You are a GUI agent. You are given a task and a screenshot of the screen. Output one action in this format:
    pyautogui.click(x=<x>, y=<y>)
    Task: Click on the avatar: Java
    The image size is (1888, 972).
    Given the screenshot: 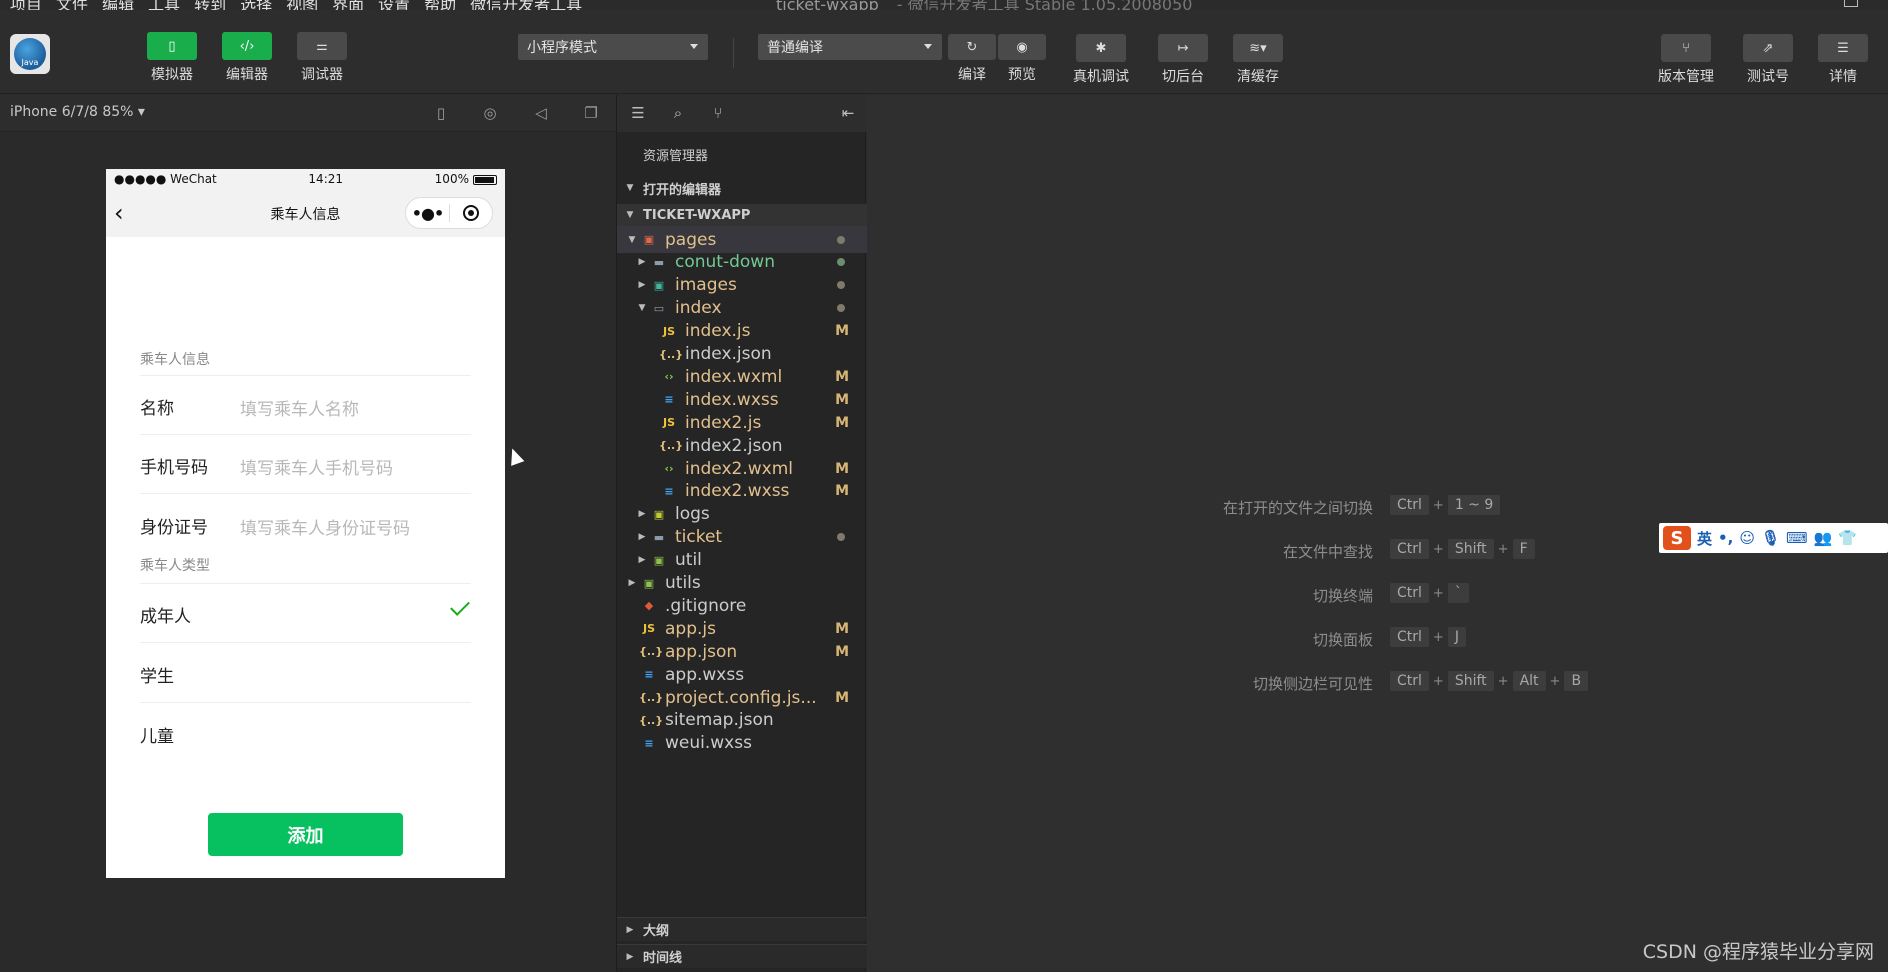 What is the action you would take?
    pyautogui.click(x=30, y=54)
    